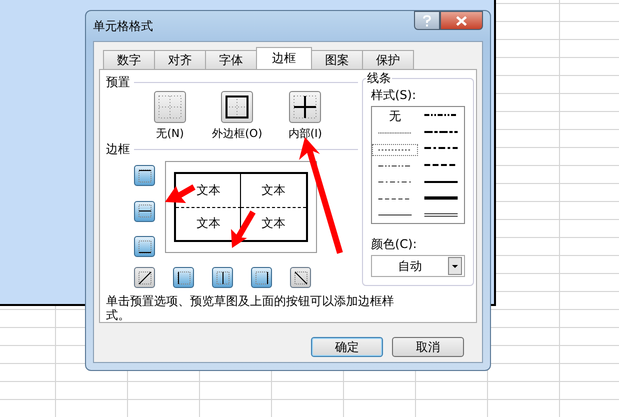 The width and height of the screenshot is (619, 417). I want to click on tab: 数字, so click(129, 59).